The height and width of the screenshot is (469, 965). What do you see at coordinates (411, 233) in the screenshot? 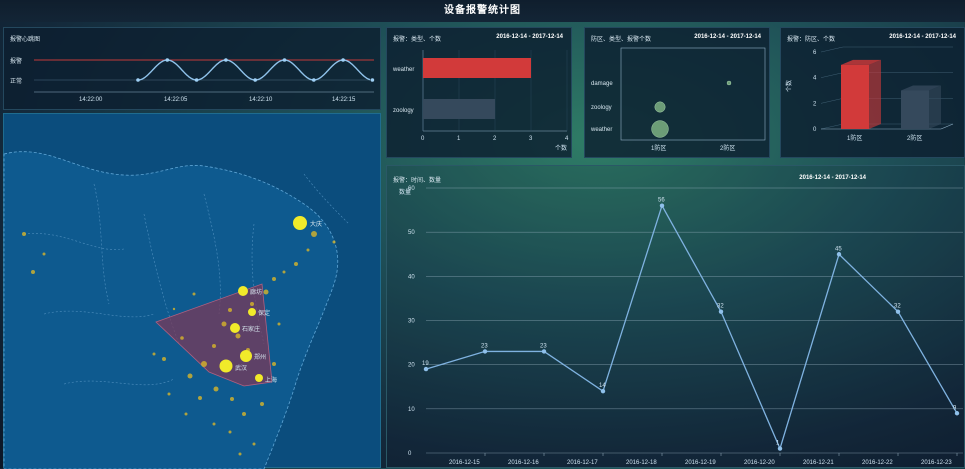
I see `y-tick-label: 50` at bounding box center [411, 233].